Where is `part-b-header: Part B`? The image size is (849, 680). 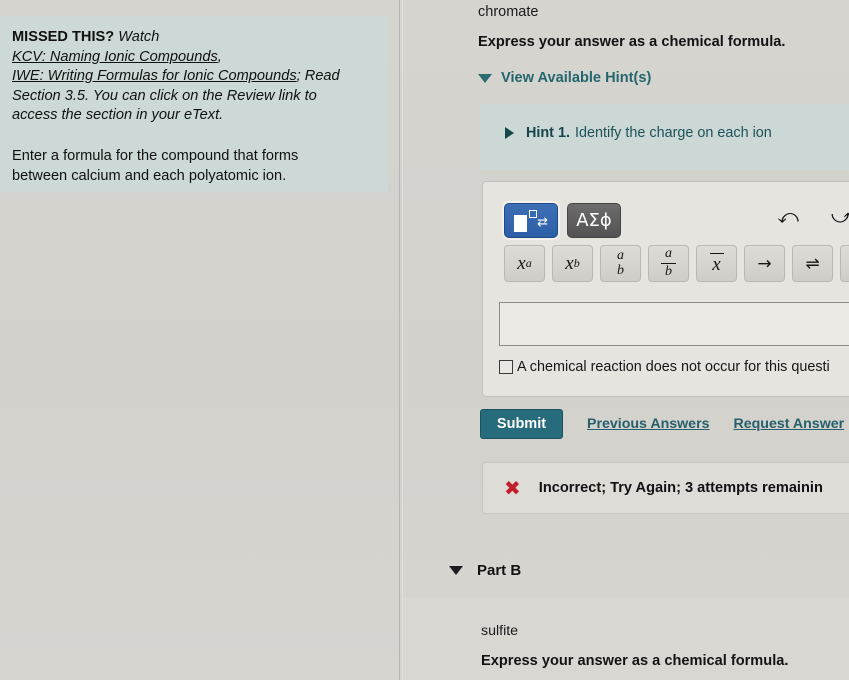
part-b-header: Part B is located at coordinates (485, 570).